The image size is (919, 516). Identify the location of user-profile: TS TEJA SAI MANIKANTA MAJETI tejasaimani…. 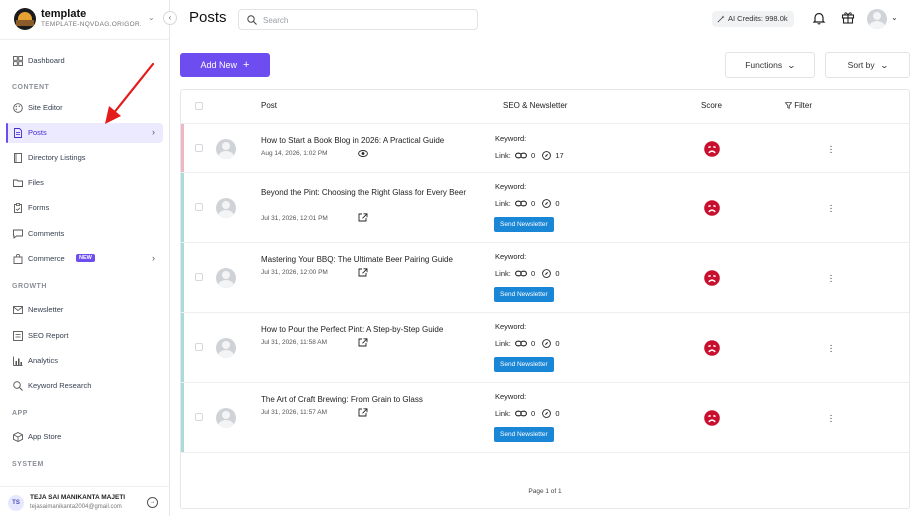
(85, 501).